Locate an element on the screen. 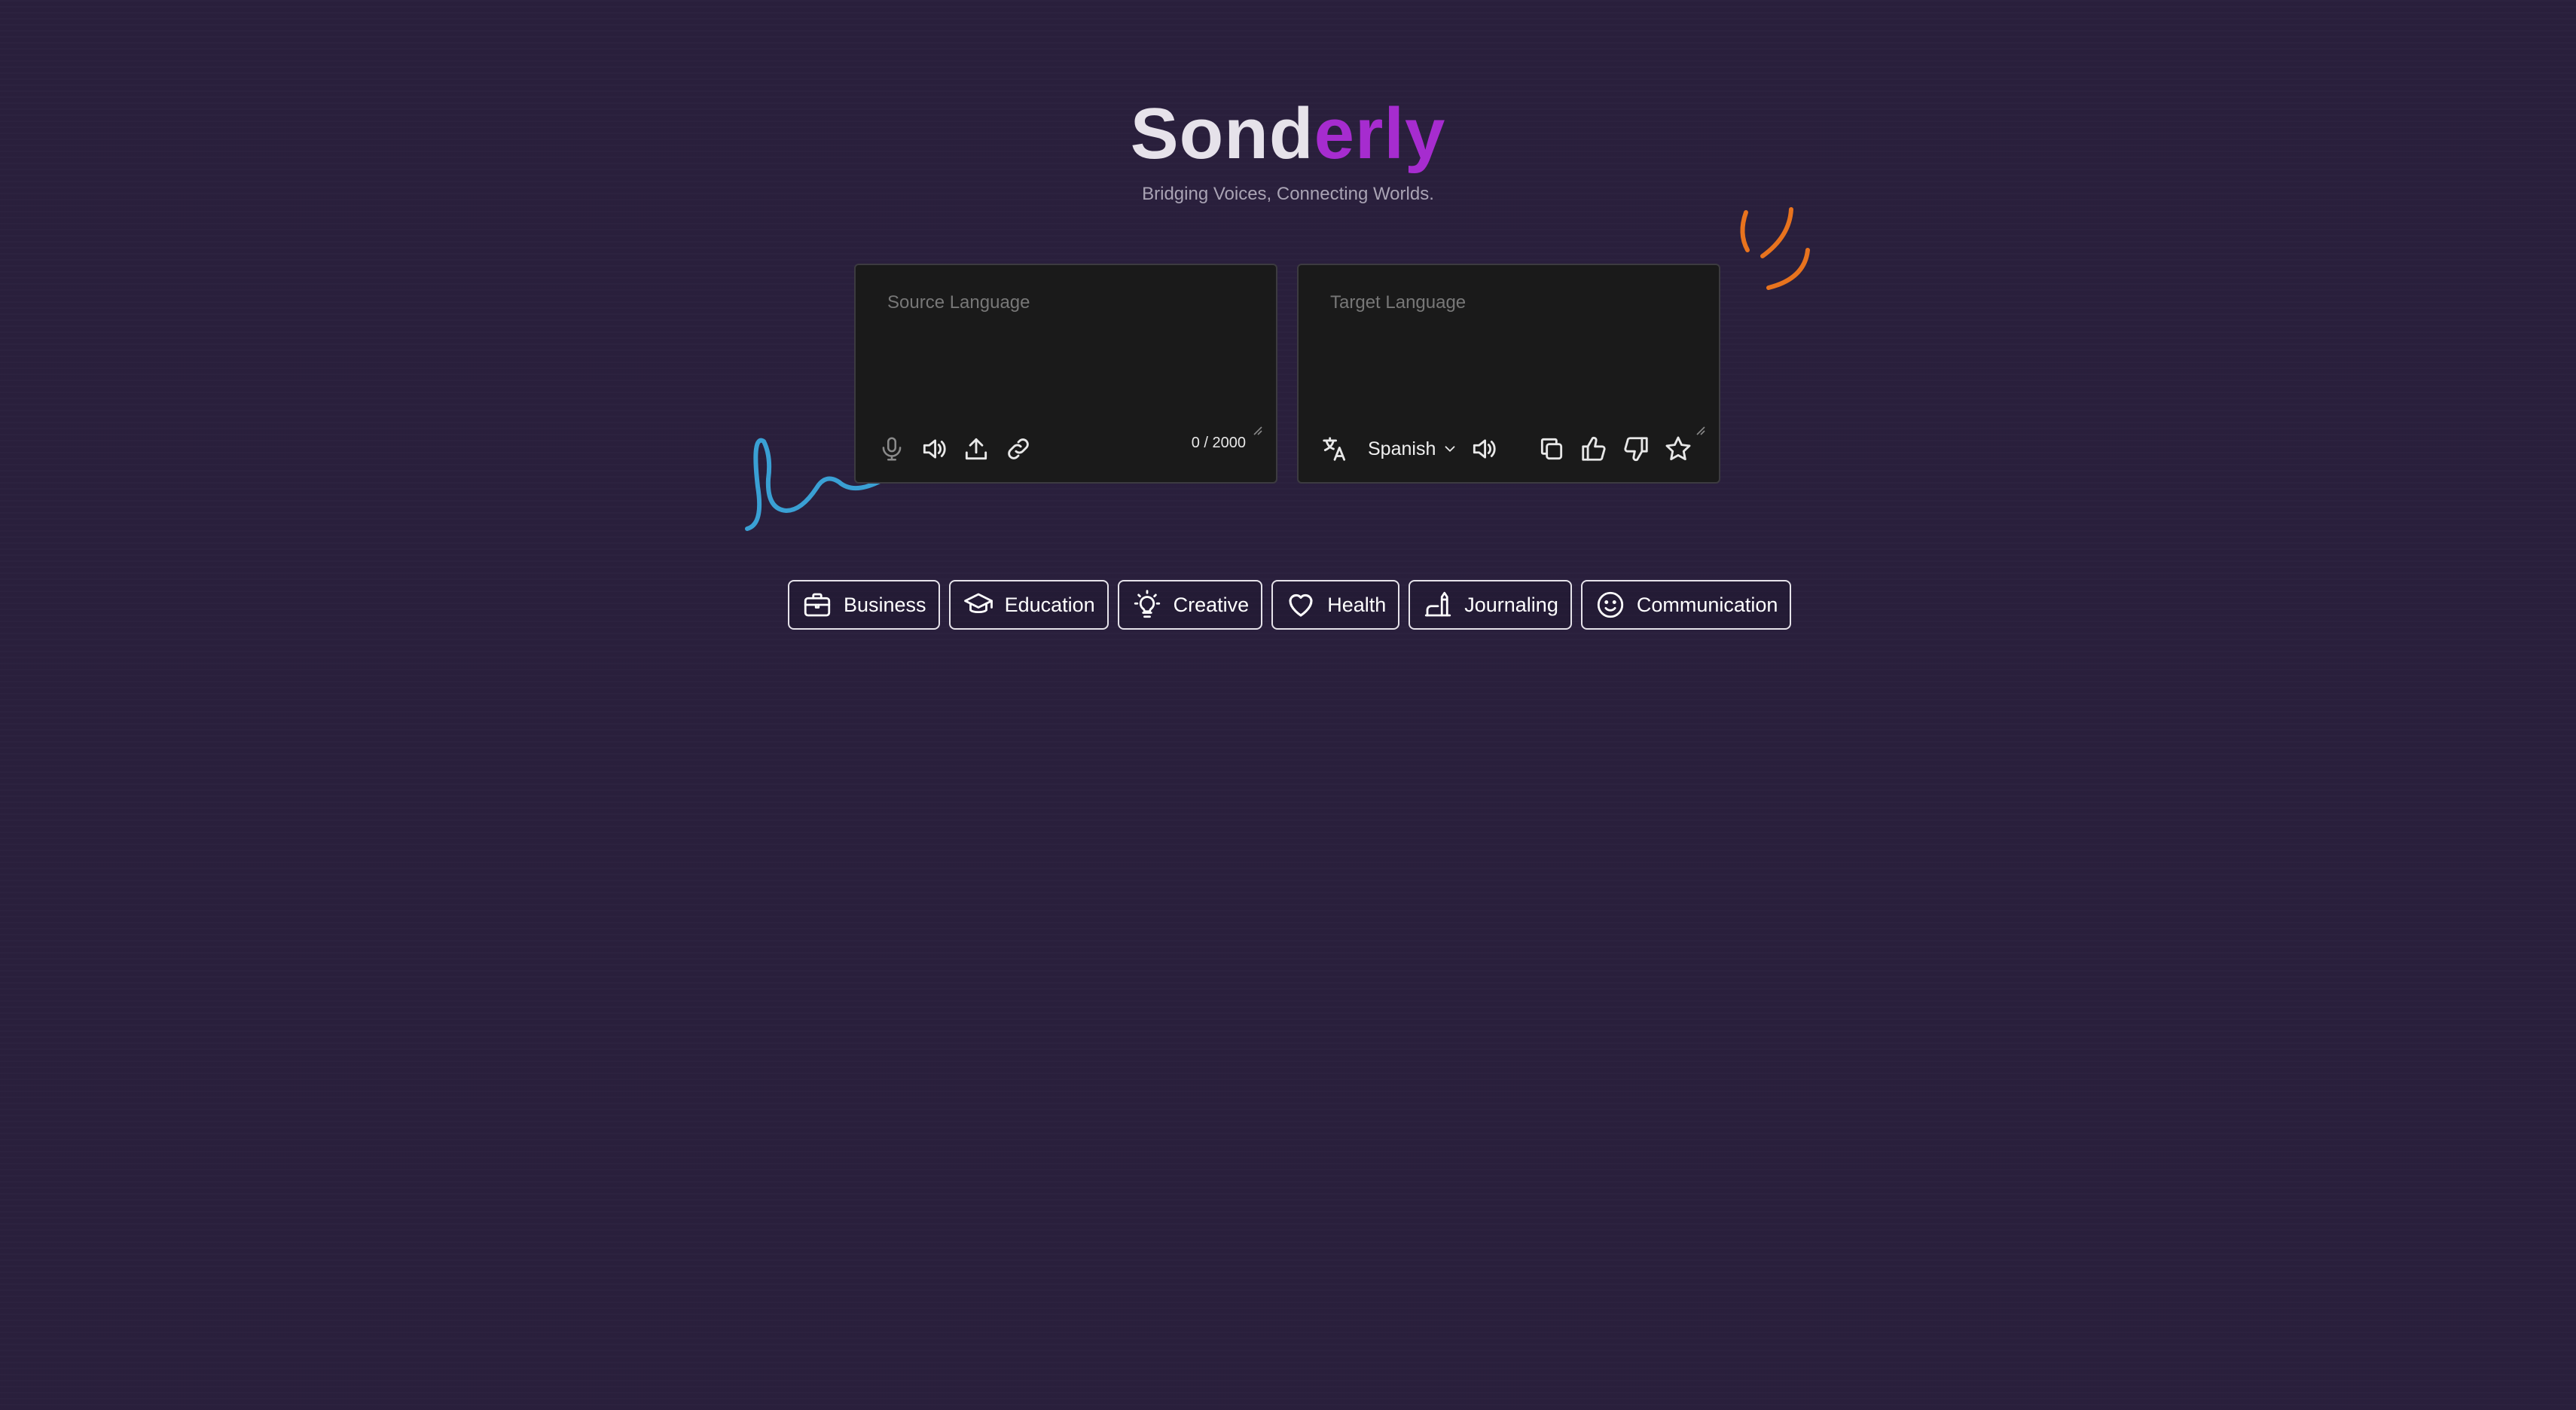 The height and width of the screenshot is (1410, 2576). target-text-output is located at coordinates (1511, 349).